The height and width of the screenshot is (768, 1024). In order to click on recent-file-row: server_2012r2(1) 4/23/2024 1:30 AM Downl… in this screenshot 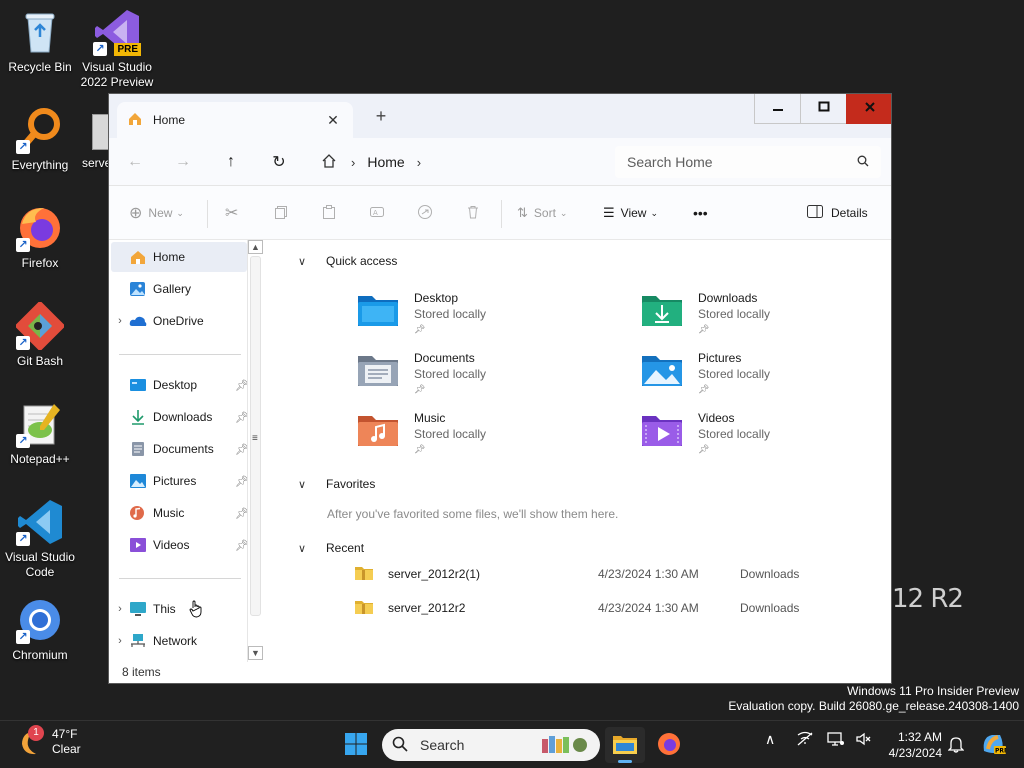, I will do `click(614, 574)`.